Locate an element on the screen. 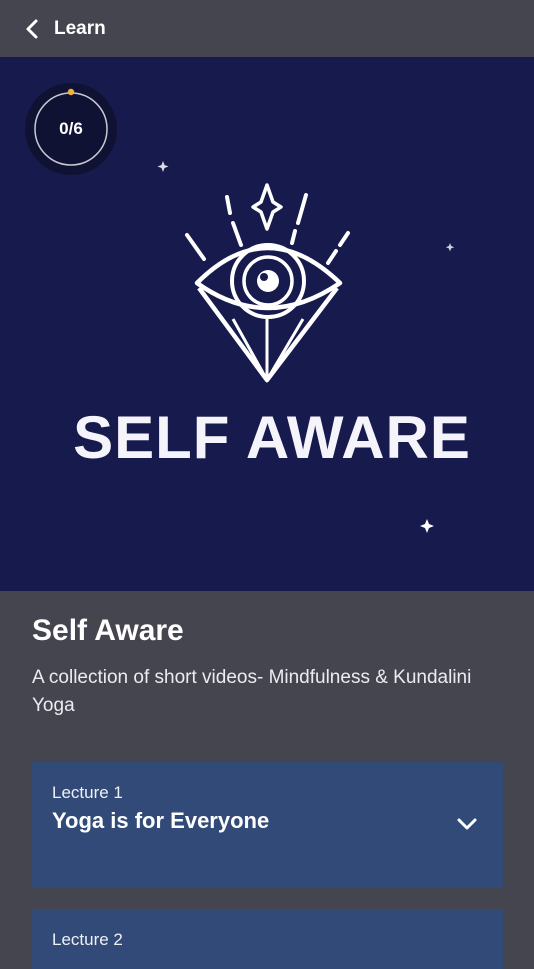  back-button is located at coordinates (32, 28).